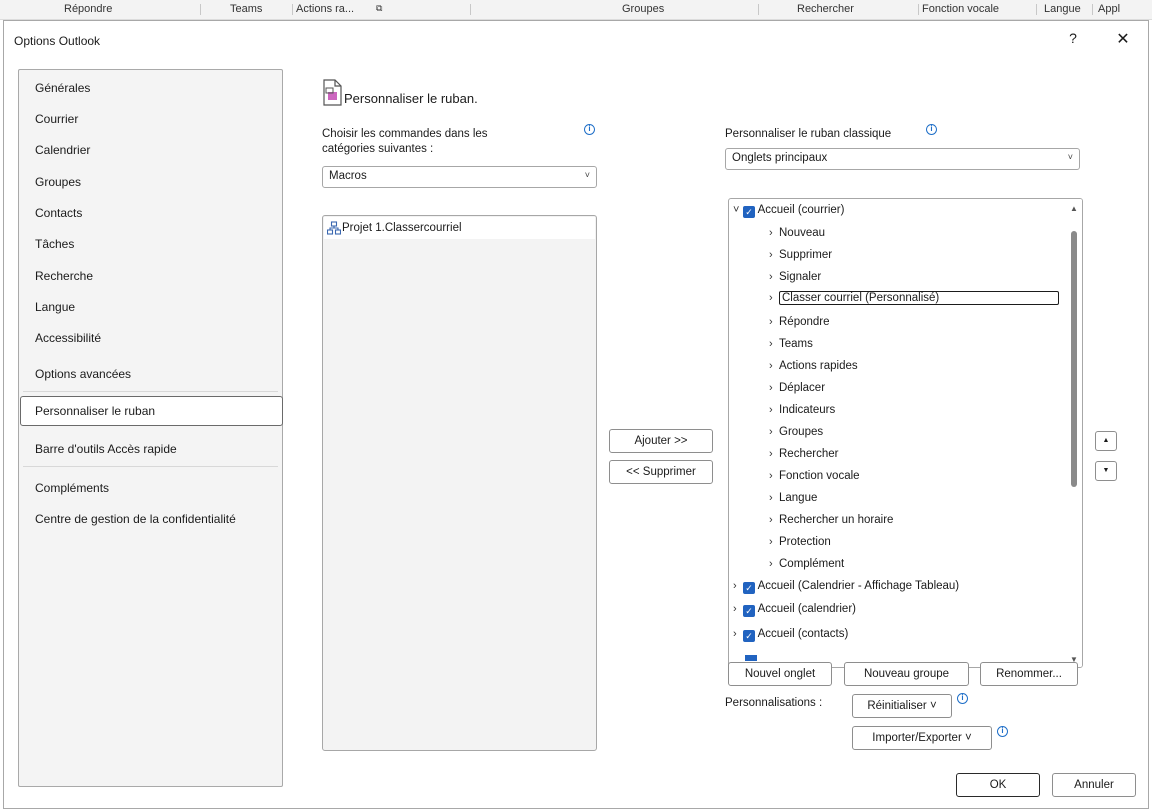 The image size is (1152, 812). What do you see at coordinates (738, 210) in the screenshot?
I see `chevron-down-icon: ˅` at bounding box center [738, 210].